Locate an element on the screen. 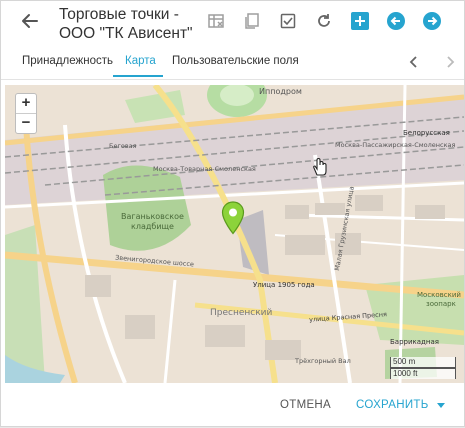 The height and width of the screenshot is (428, 465). hand-cursor-icon is located at coordinates (320, 166).